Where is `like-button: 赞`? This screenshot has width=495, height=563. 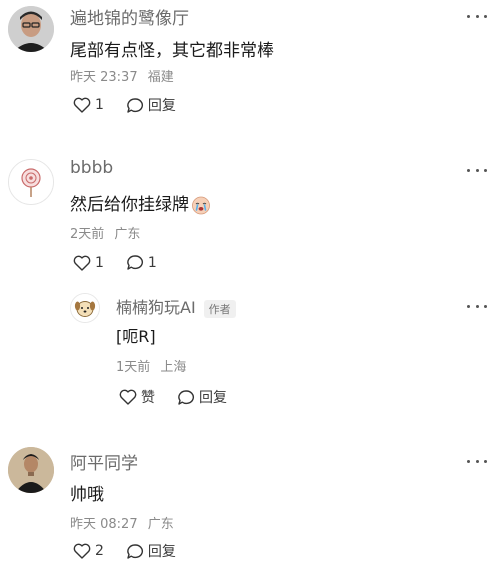
like-button: 赞 is located at coordinates (137, 397).